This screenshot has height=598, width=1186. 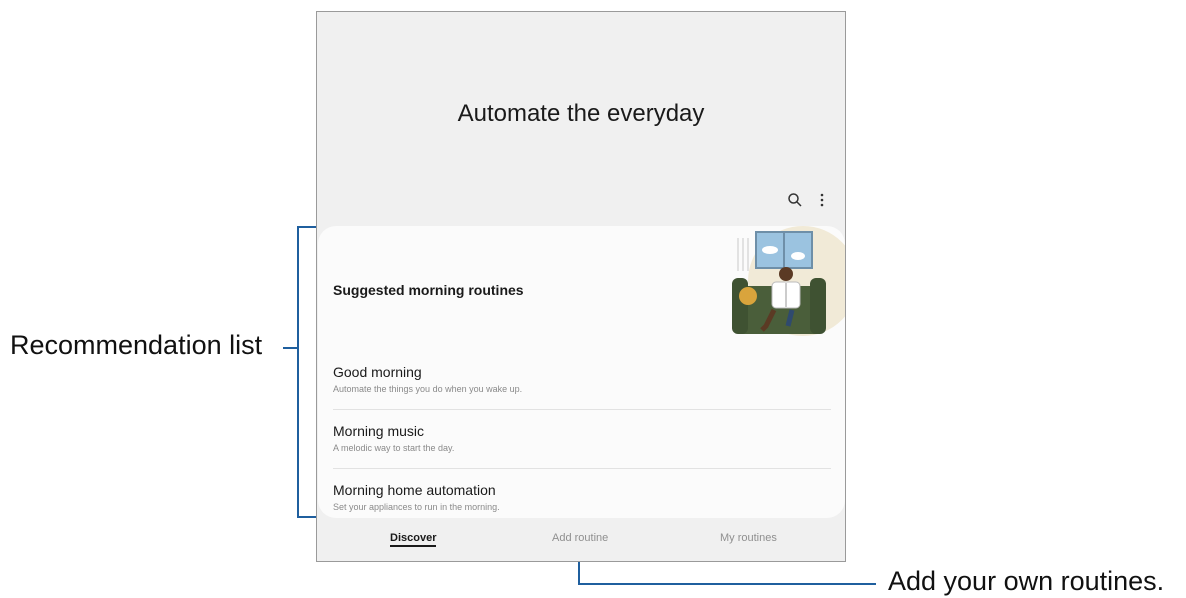 I want to click on list-item-title: Morning music, so click(x=379, y=431).